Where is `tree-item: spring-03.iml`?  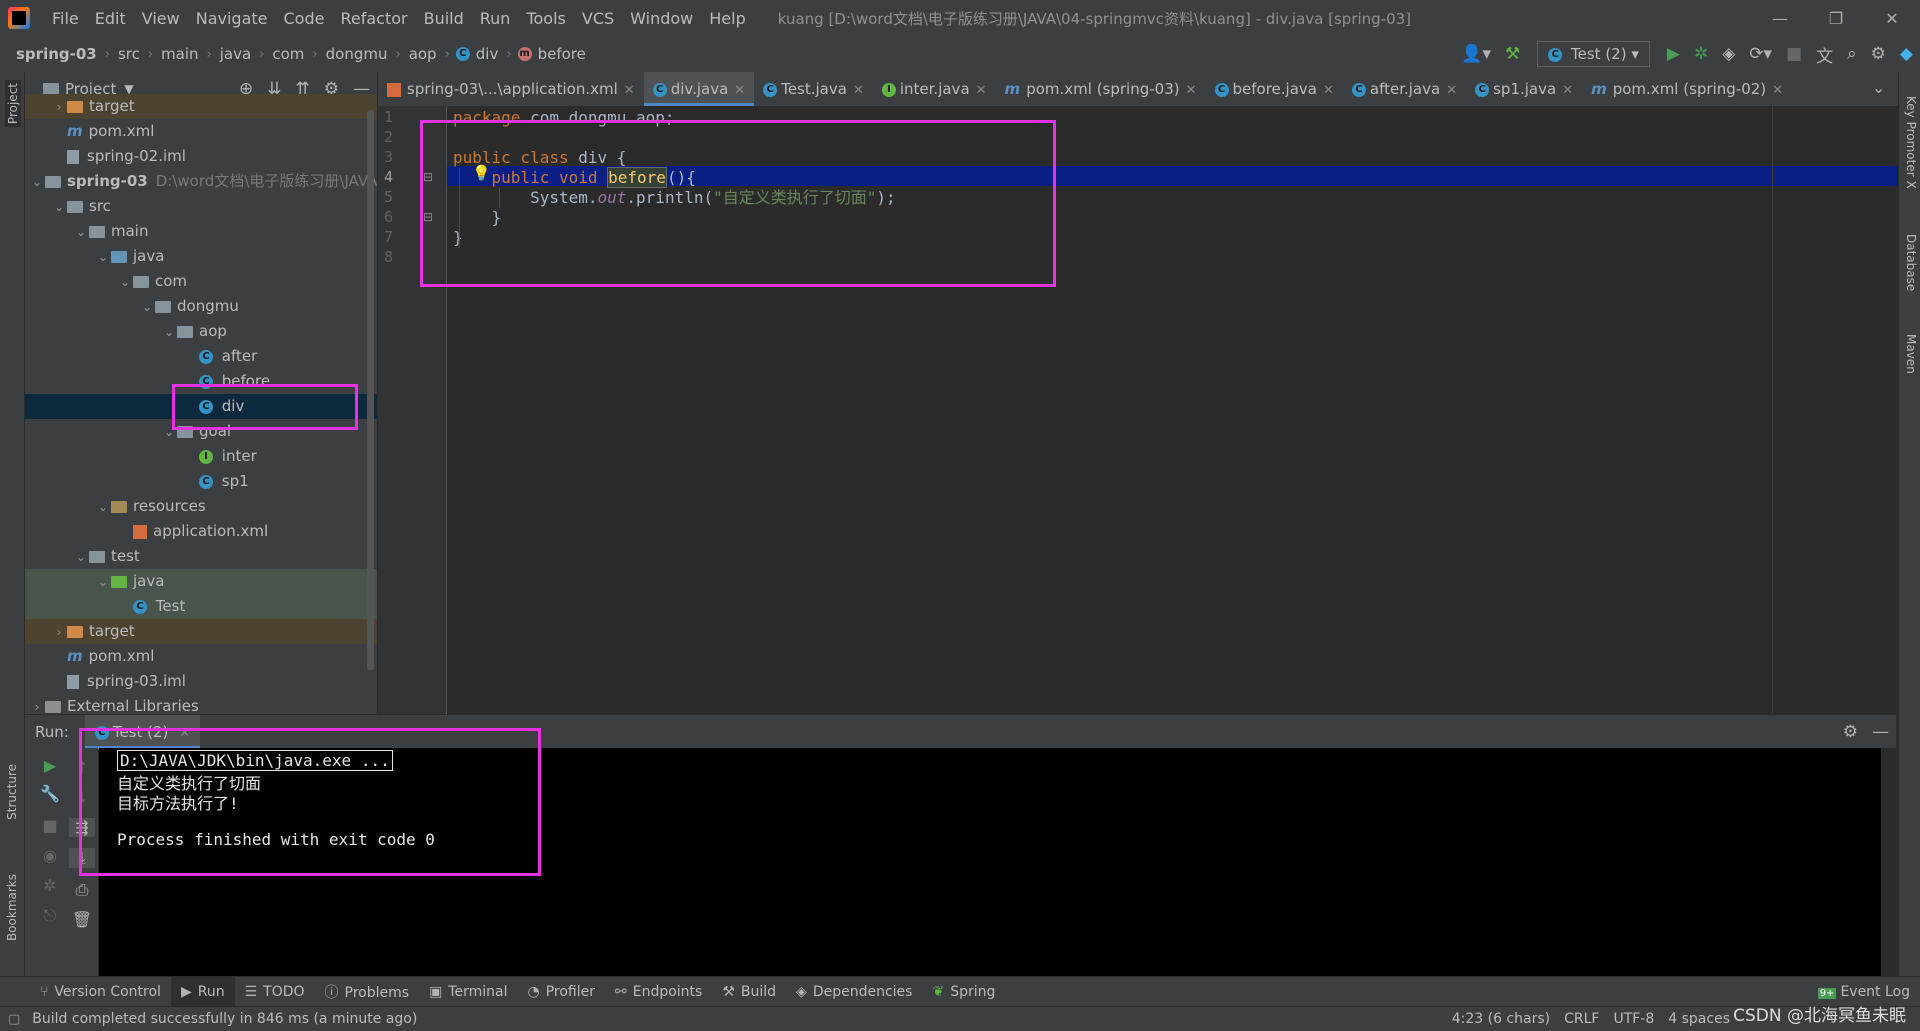 tree-item: spring-03.iml is located at coordinates (201, 681).